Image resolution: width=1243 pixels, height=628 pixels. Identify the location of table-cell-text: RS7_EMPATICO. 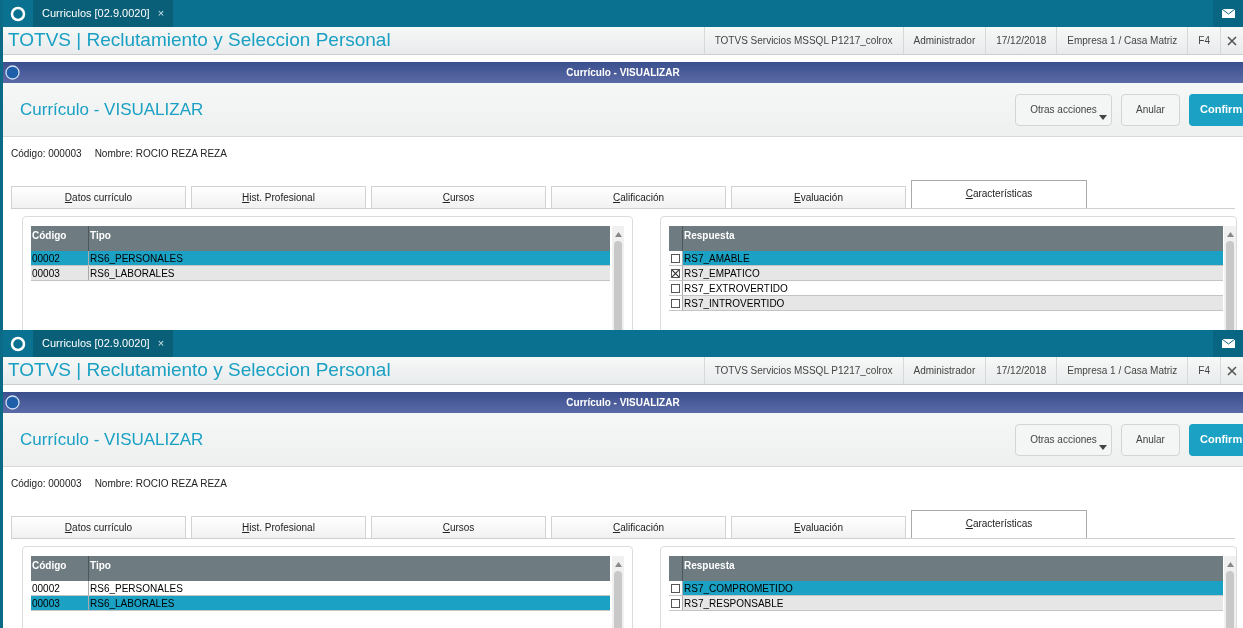
(722, 273).